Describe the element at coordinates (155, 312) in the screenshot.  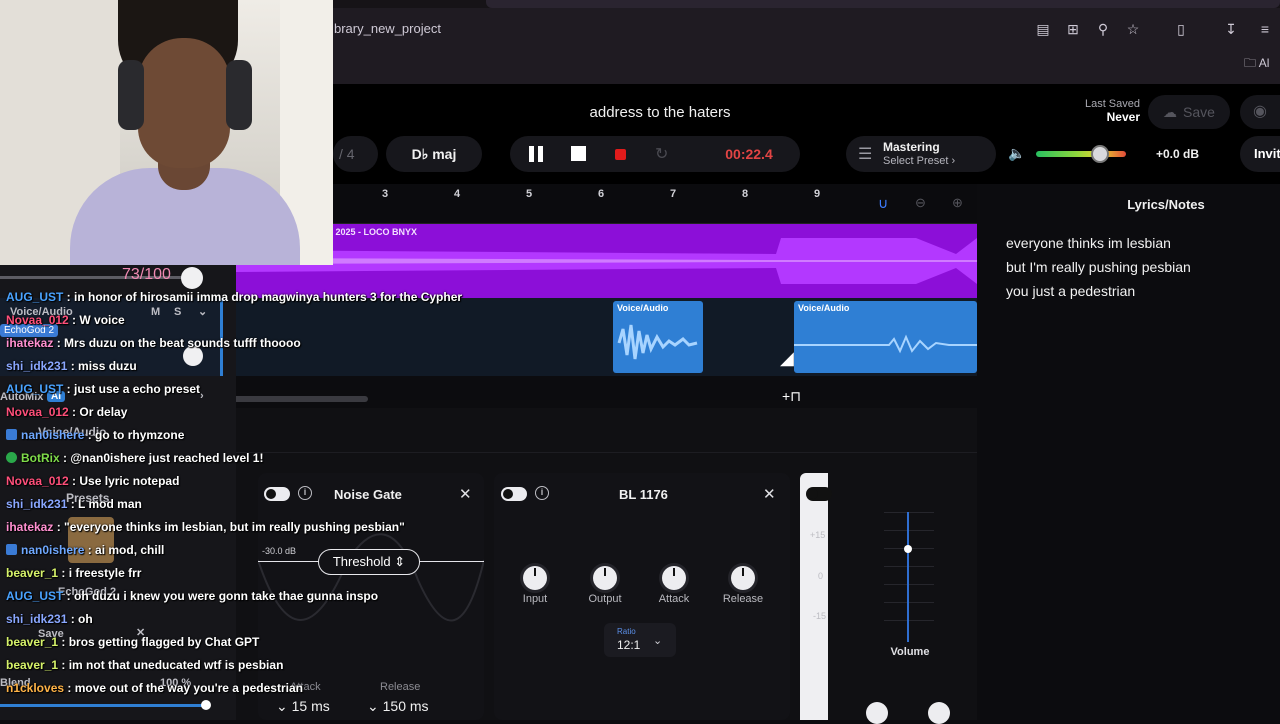
I see `mute-button: M` at that location.